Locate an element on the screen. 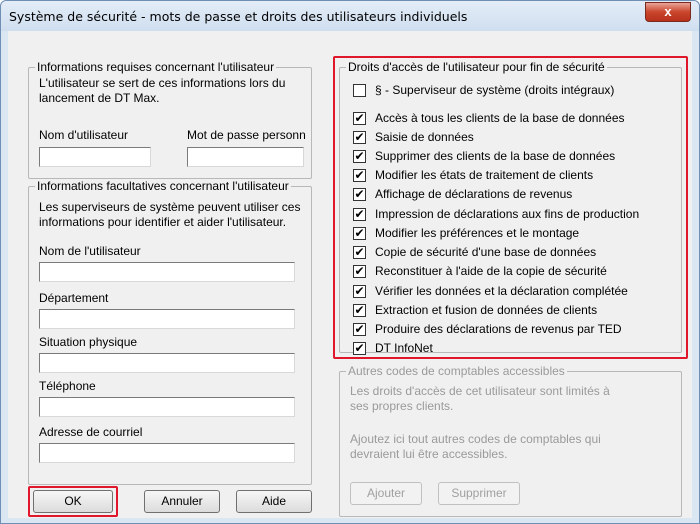 The width and height of the screenshot is (700, 524). delete-button: Supprimer is located at coordinates (479, 493).